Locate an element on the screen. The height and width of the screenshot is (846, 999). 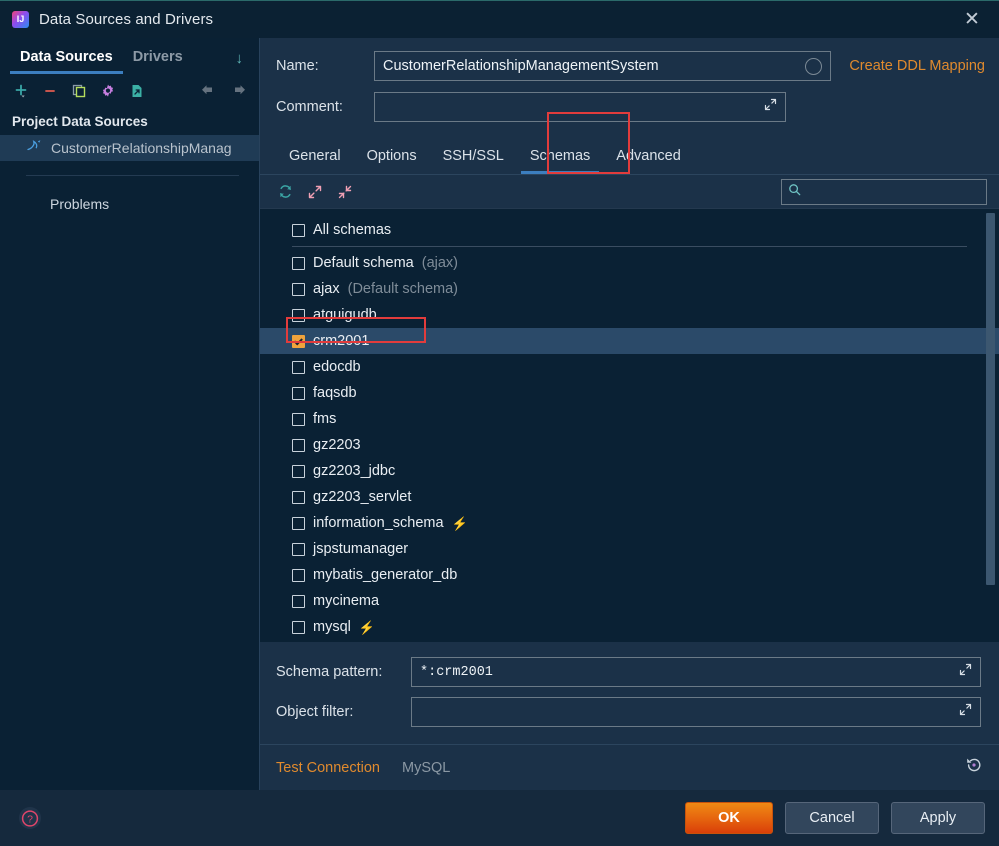
schema-row: mysql ⚡ is located at coordinates (629, 627).